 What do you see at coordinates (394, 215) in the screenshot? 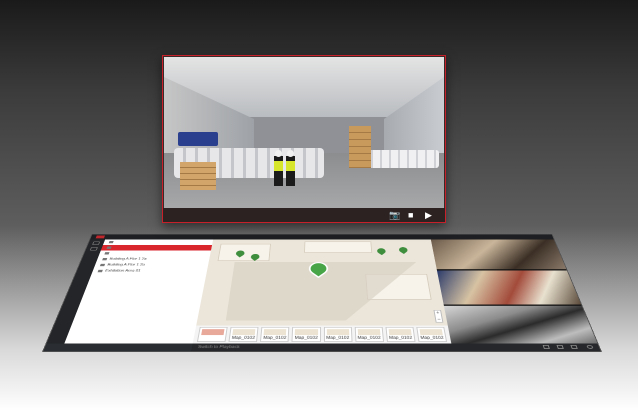
I see `camera-icon: 📷` at bounding box center [394, 215].